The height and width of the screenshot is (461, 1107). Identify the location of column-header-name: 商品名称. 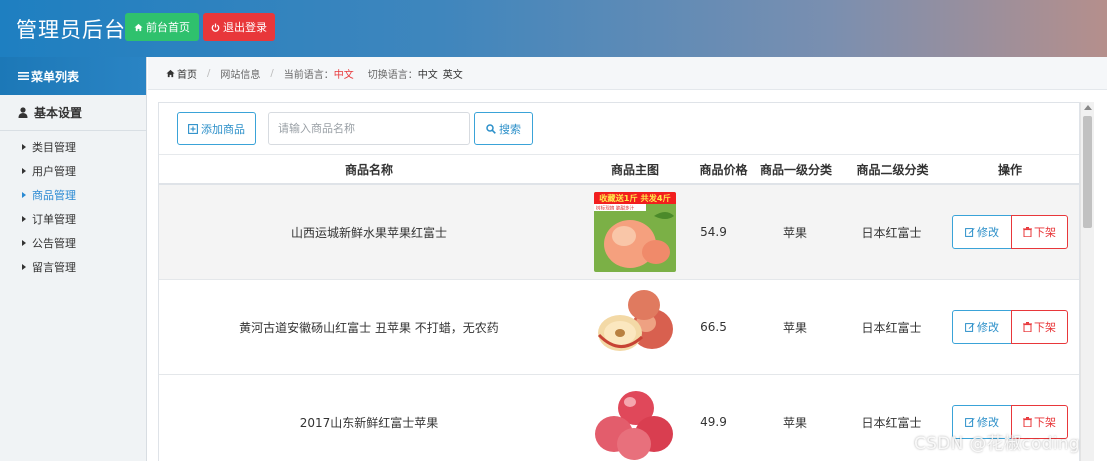
(368, 169).